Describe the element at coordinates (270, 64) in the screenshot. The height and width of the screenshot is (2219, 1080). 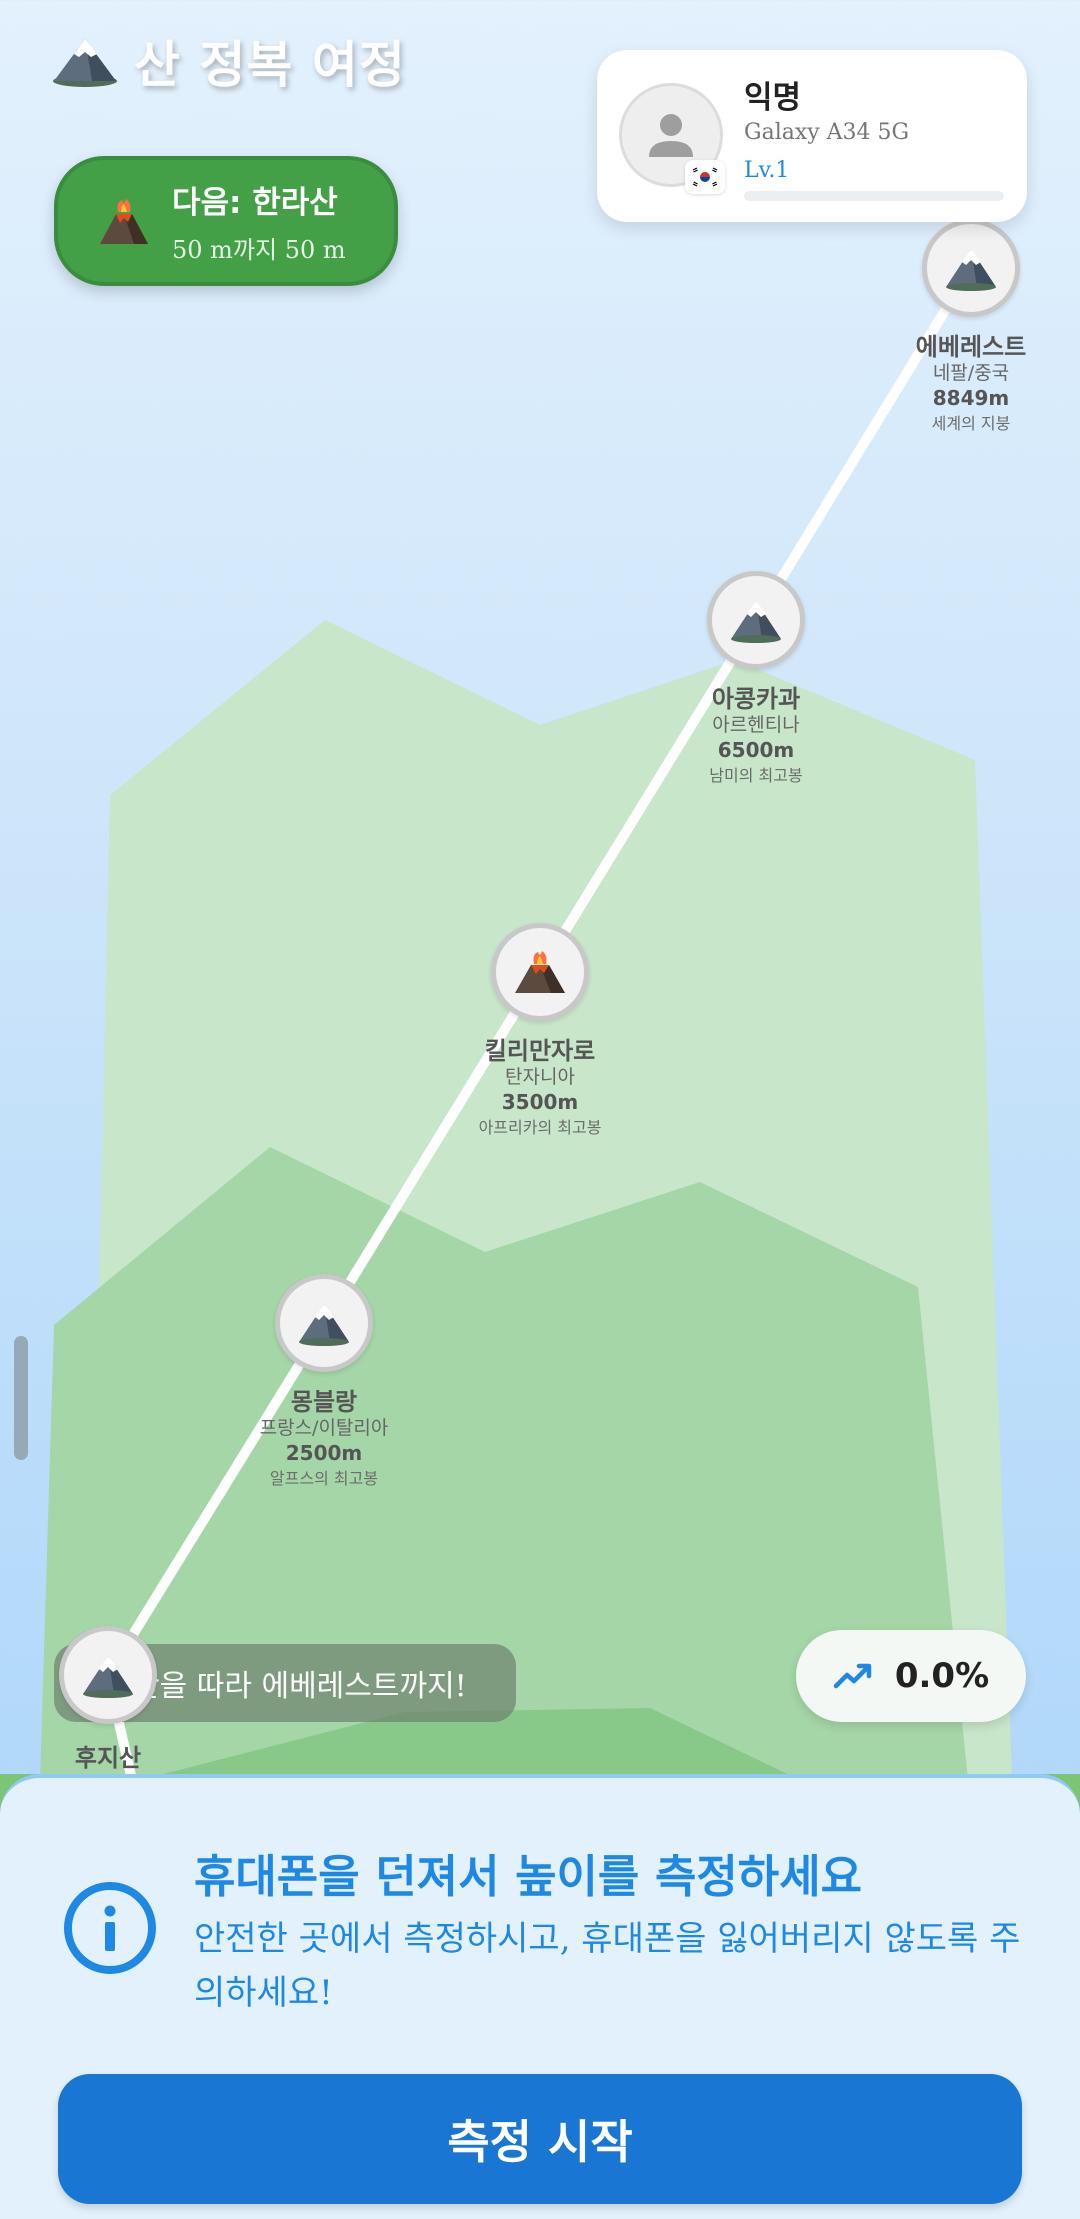
I see `page-title: 산 정복 여정` at that location.